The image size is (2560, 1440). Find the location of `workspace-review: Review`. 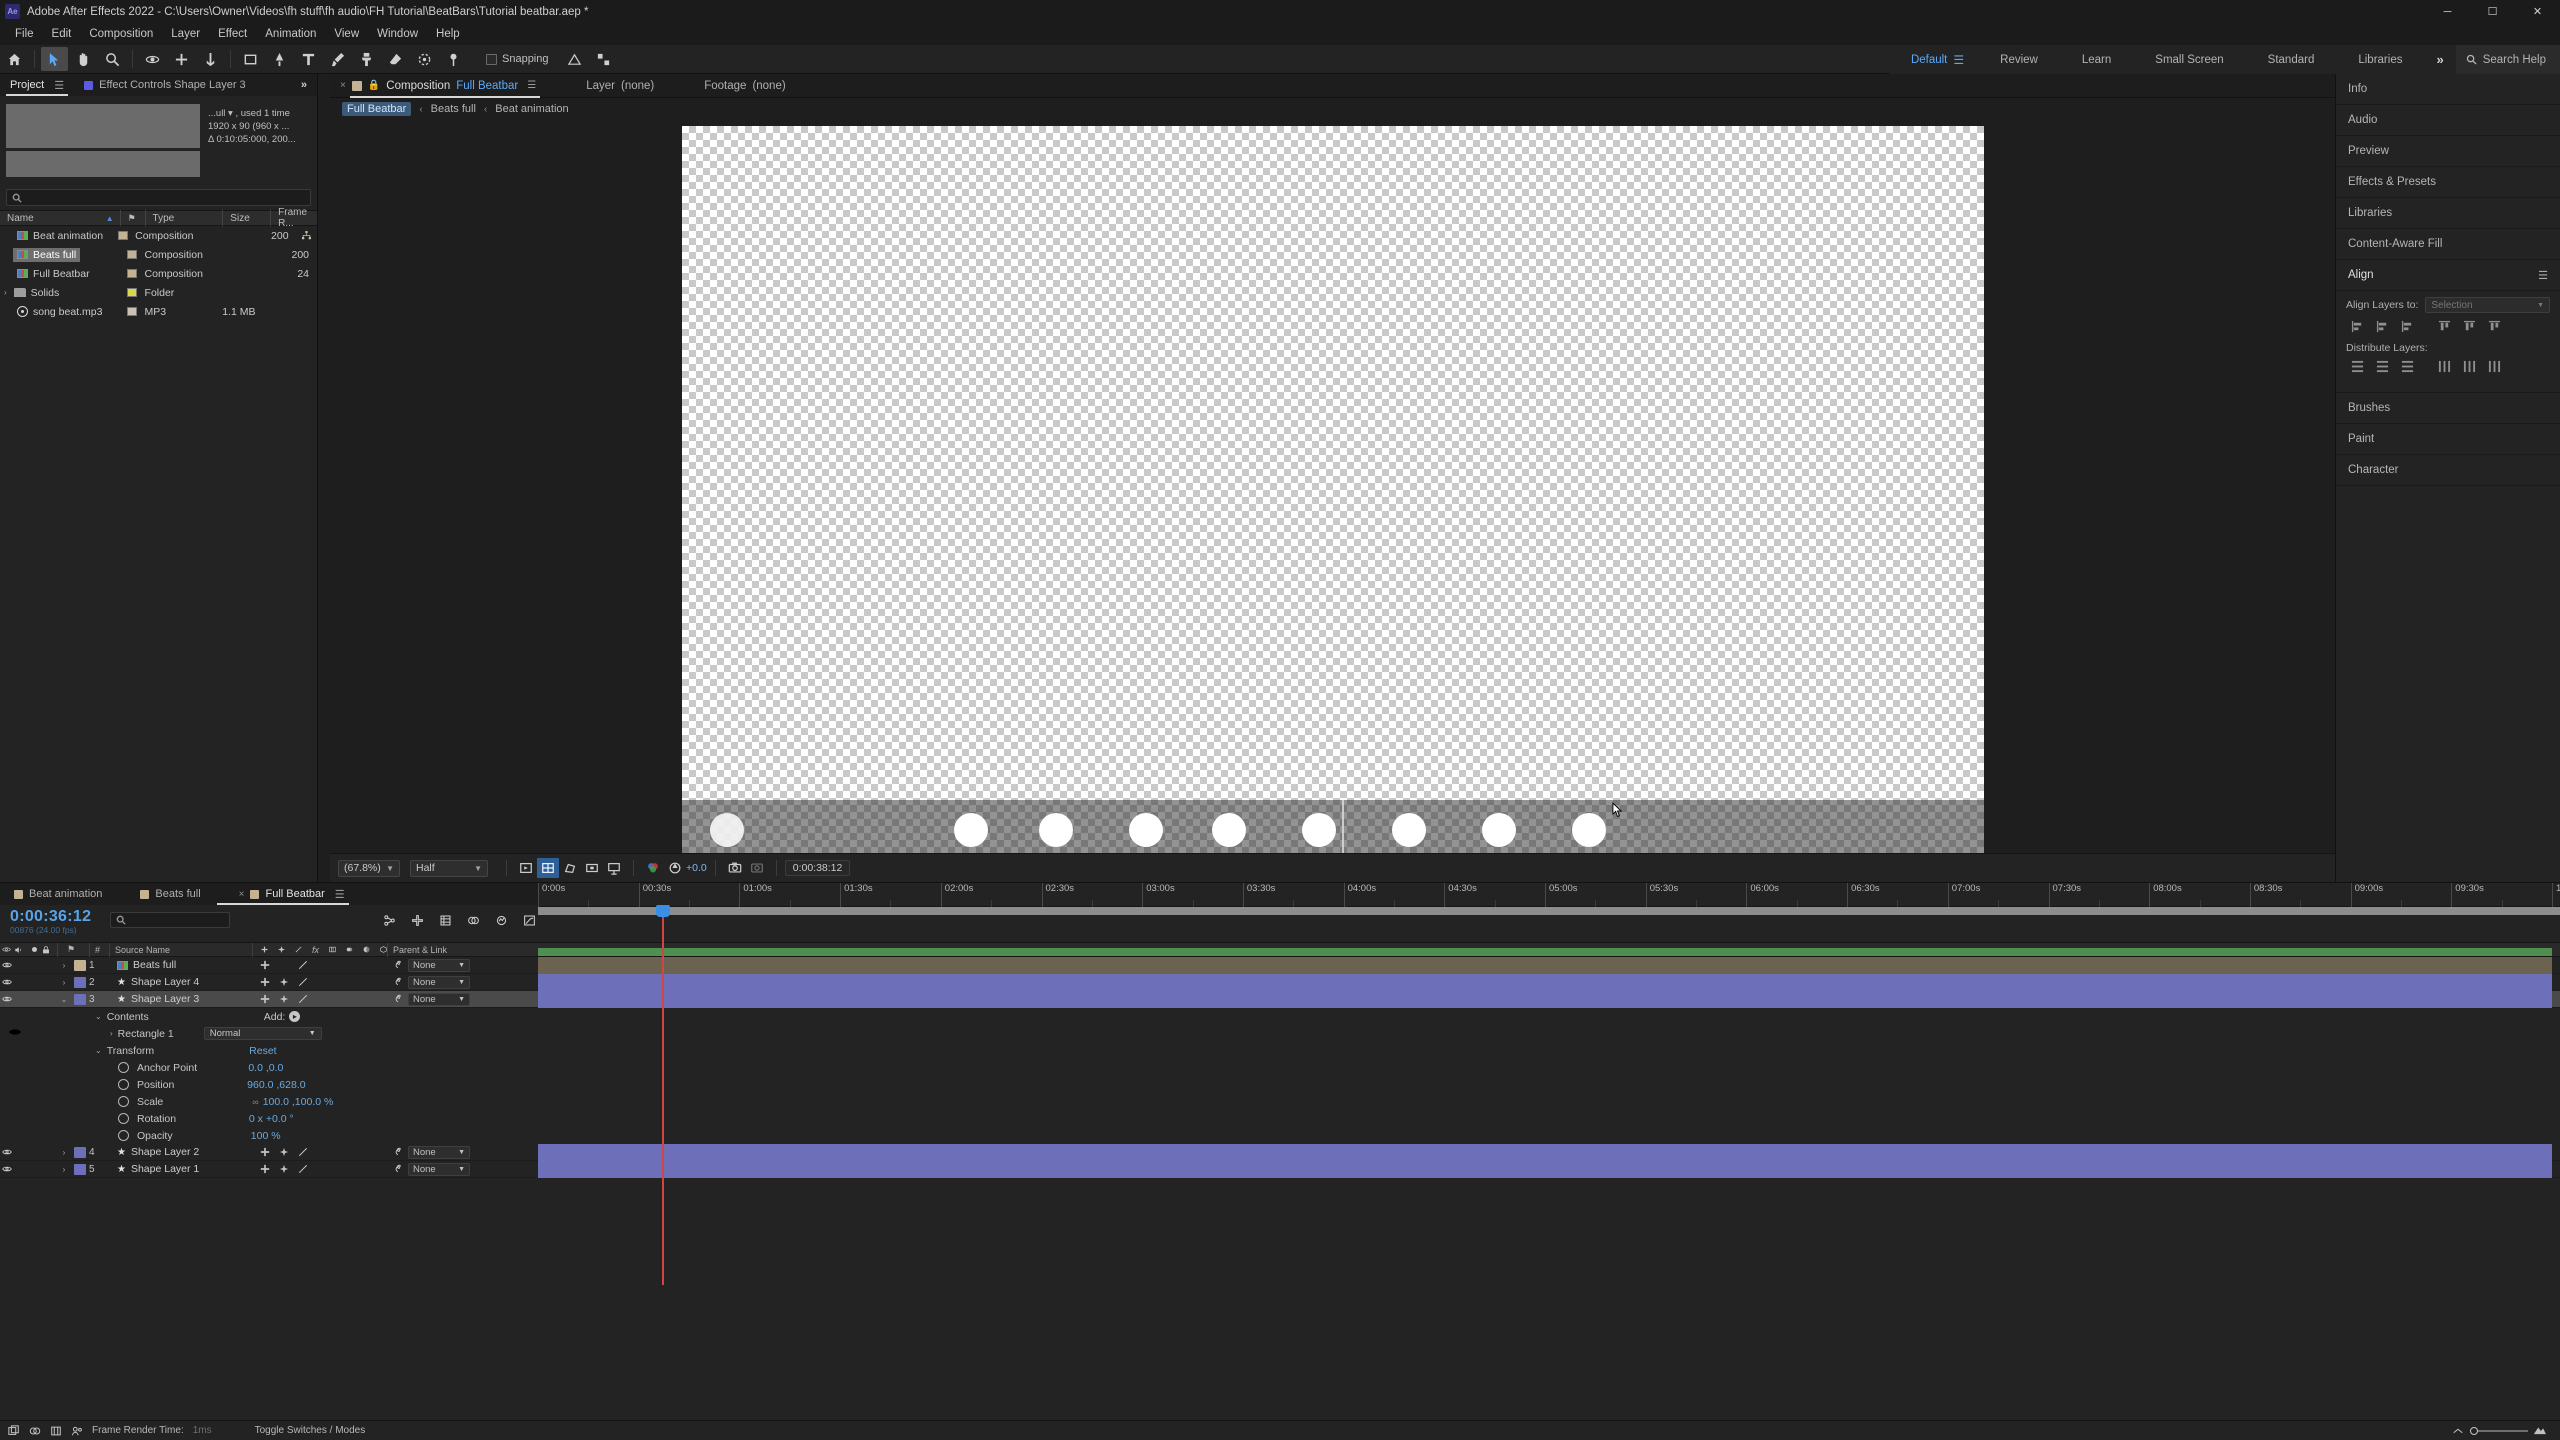

workspace-review: Review is located at coordinates (2019, 60).